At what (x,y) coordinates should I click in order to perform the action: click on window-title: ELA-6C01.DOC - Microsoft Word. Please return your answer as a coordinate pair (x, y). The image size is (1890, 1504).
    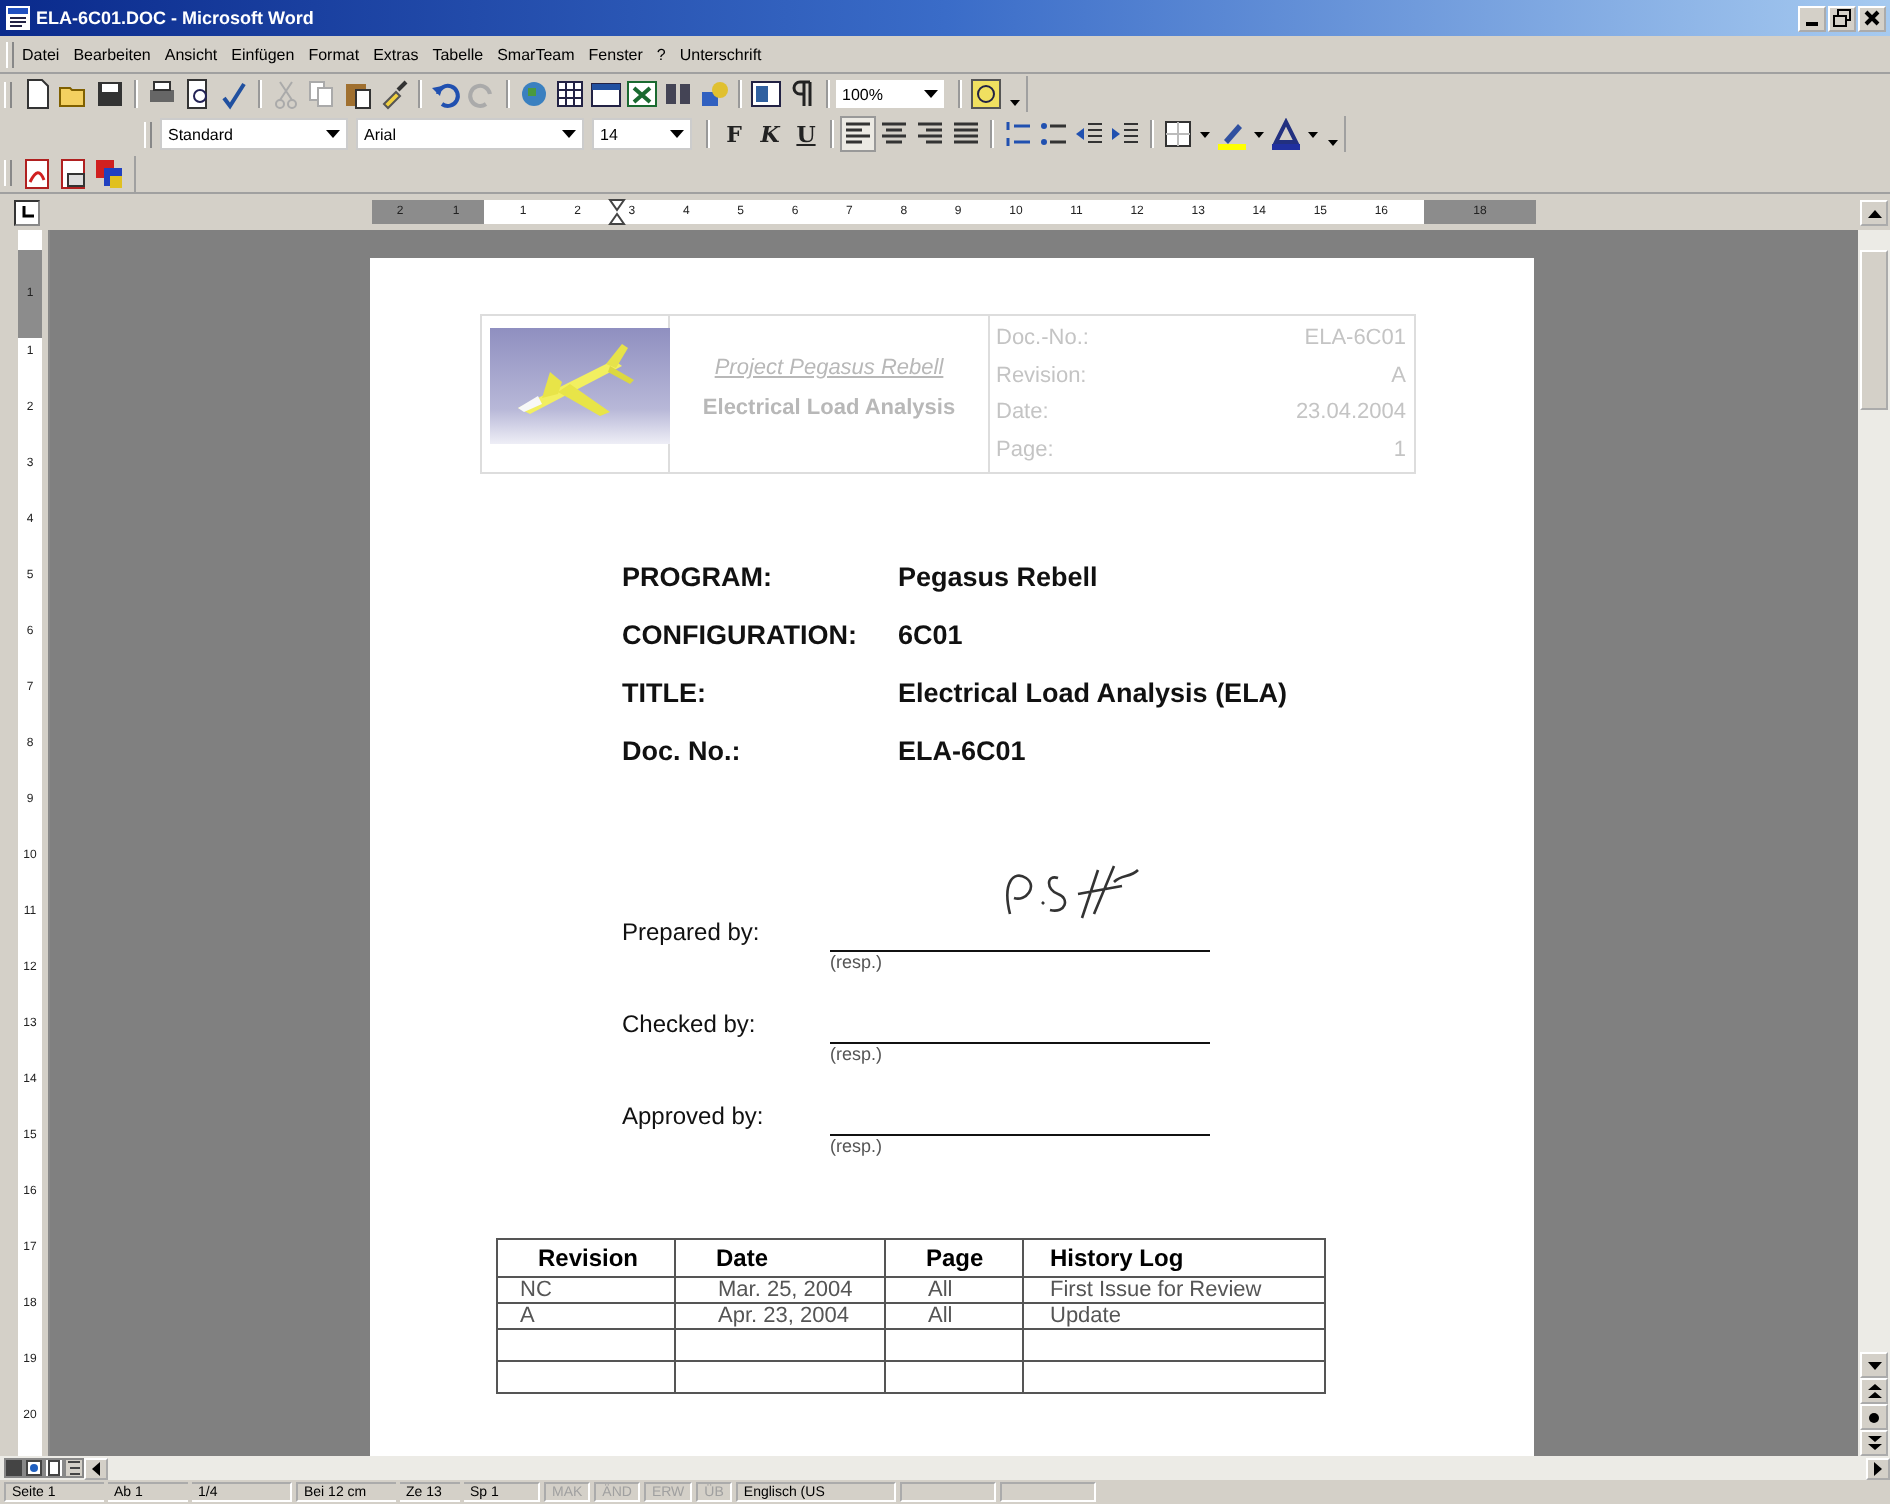
    Looking at the image, I should click on (175, 18).